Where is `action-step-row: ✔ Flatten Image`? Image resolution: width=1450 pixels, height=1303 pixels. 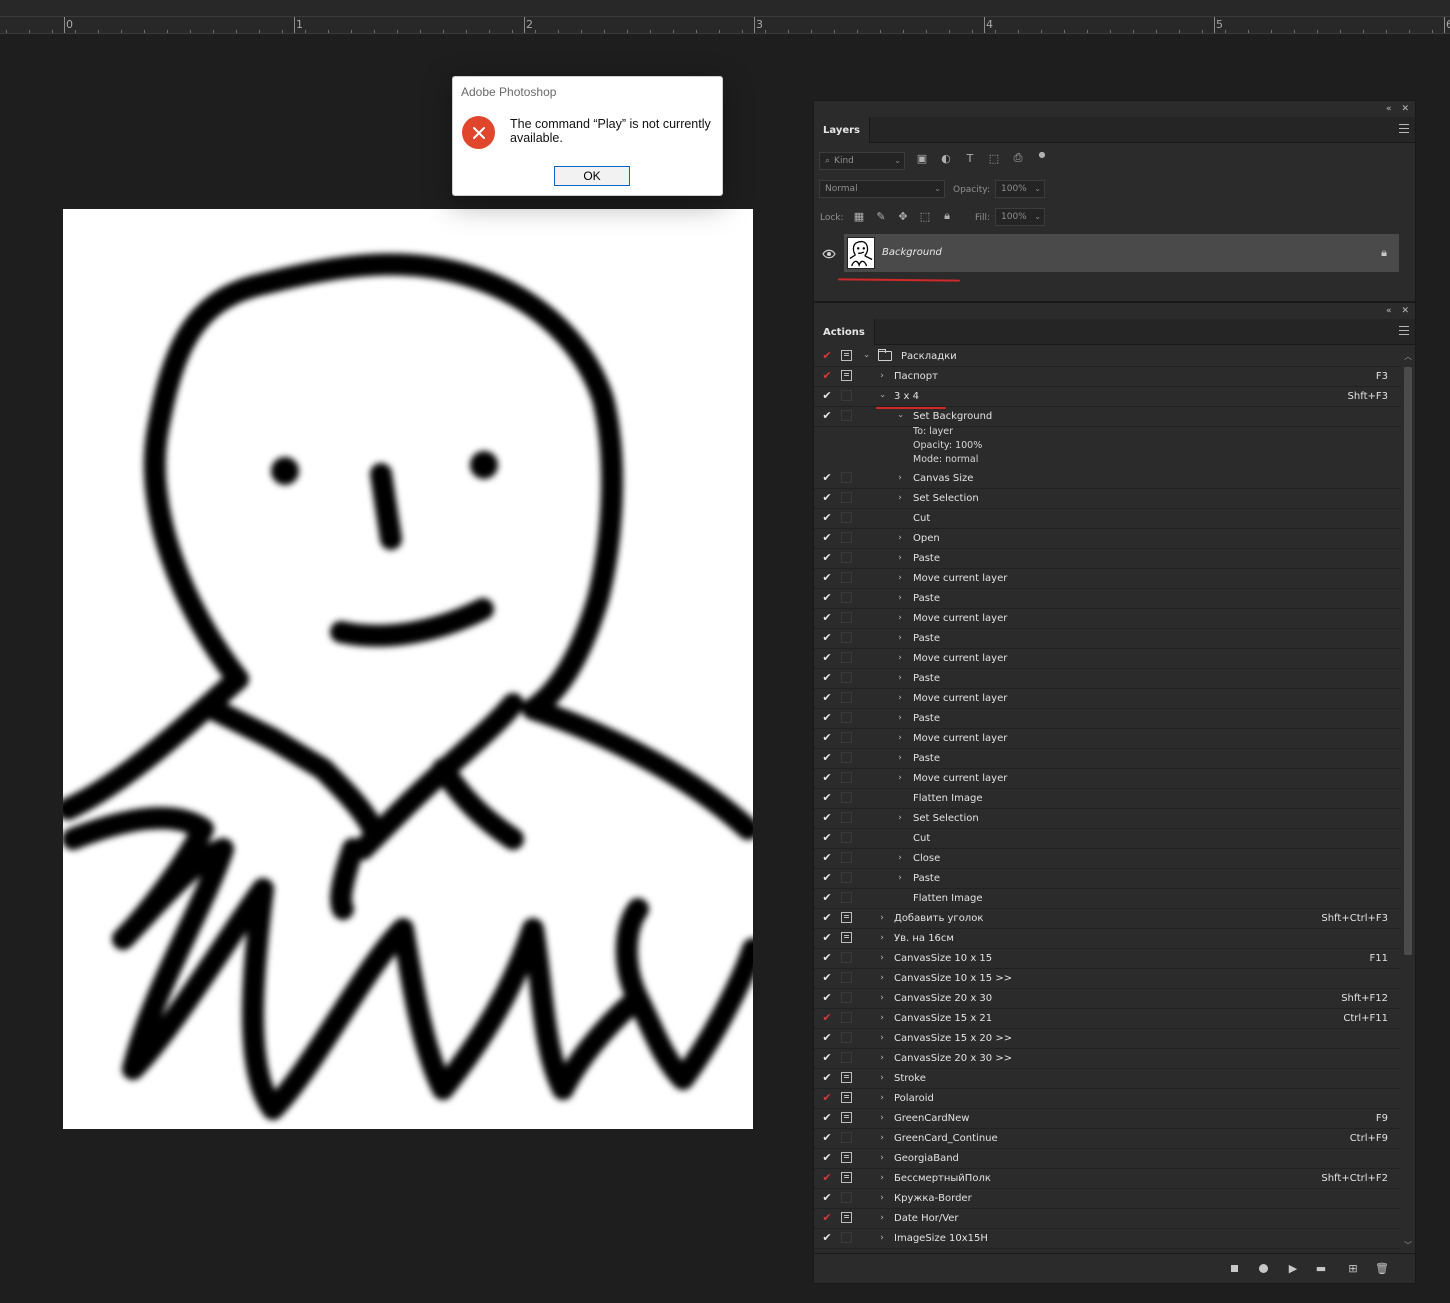
action-step-row: ✔ Flatten Image is located at coordinates (1107, 899).